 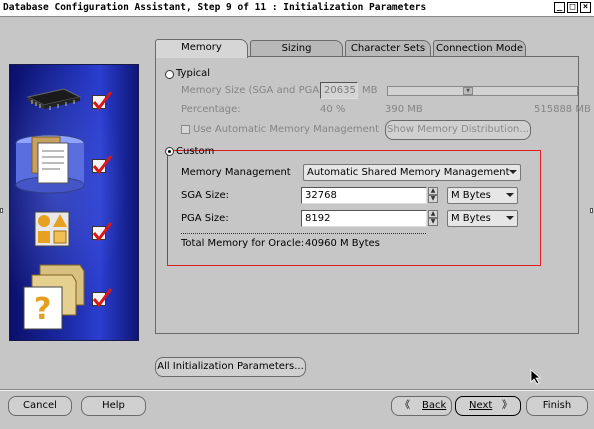 What do you see at coordinates (297, 390) in the screenshot?
I see `footer-separator` at bounding box center [297, 390].